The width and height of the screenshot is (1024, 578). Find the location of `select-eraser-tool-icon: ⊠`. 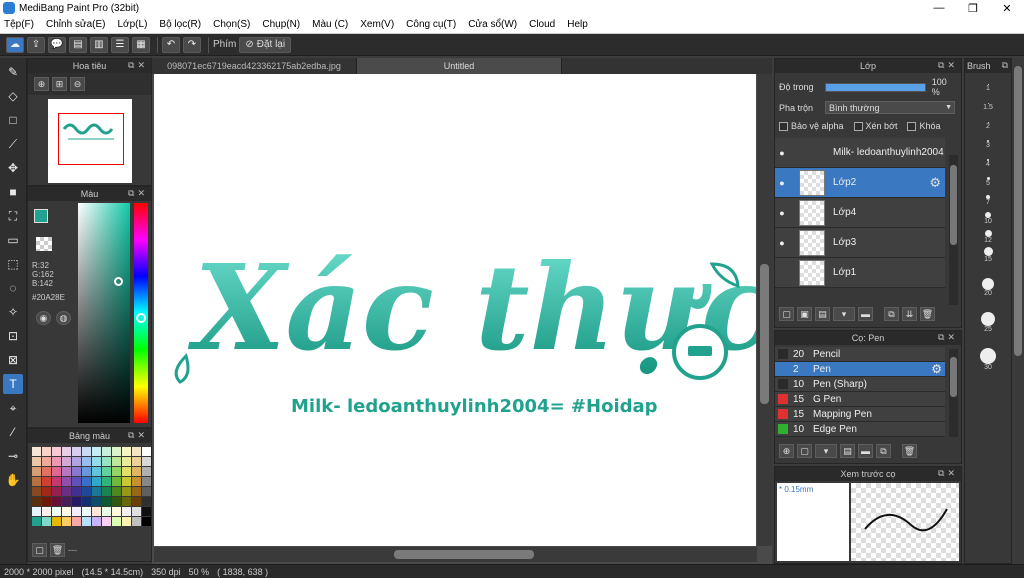

select-eraser-tool-icon: ⊠ is located at coordinates (13, 360).